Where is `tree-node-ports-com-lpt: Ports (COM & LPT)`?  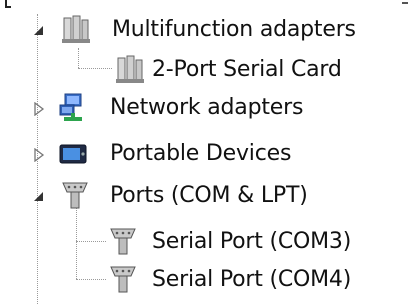 tree-node-ports-com-lpt: Ports (COM & LPT) is located at coordinates (220, 196).